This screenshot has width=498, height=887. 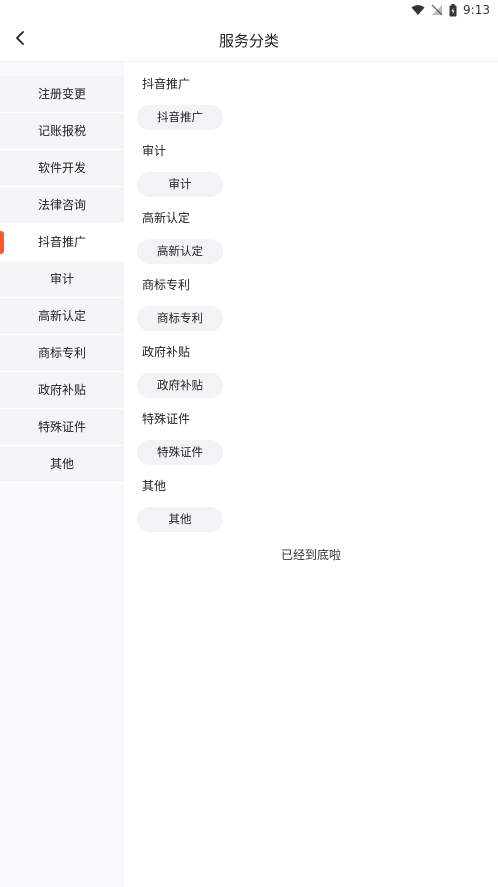 I want to click on chevron-left-icon, so click(x=20, y=40).